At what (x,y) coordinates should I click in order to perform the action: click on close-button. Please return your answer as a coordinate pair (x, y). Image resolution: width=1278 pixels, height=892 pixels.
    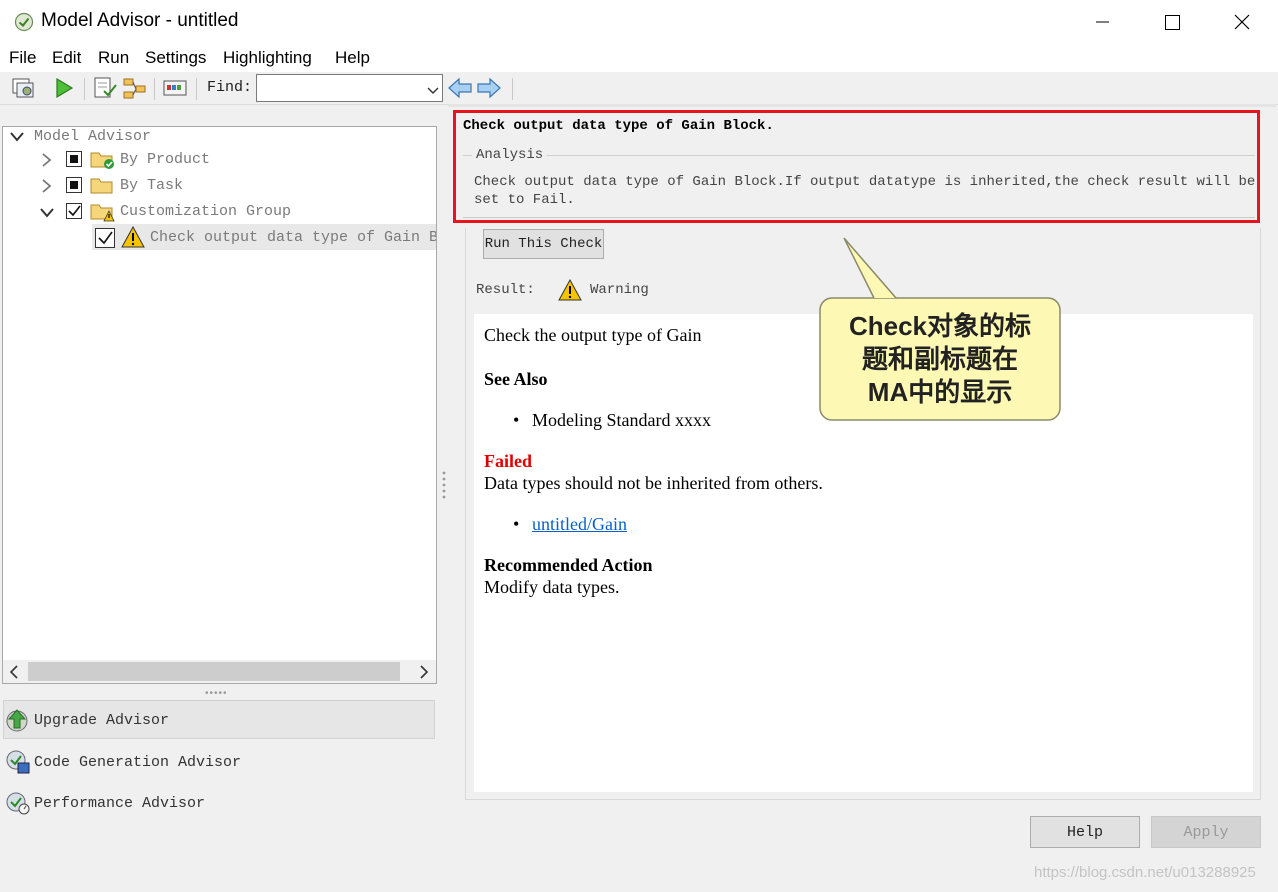
    Looking at the image, I should click on (1242, 22).